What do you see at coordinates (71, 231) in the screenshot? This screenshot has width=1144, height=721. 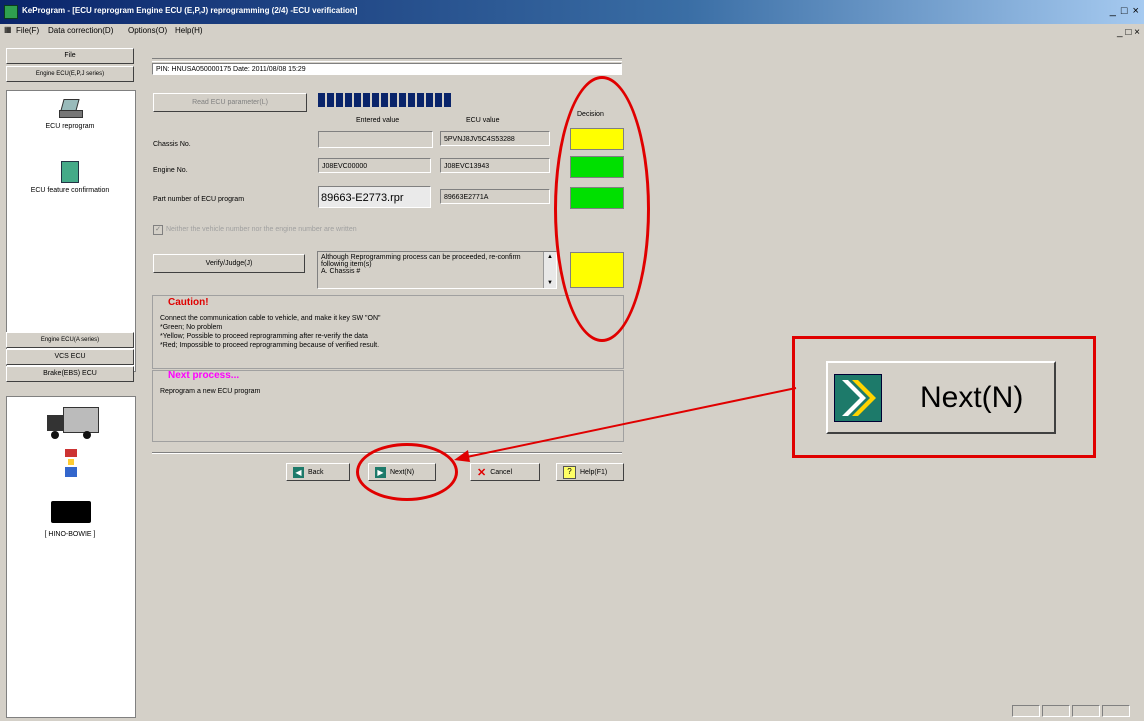 I see `sidebar-tool-panel: ECU reprogram ECU feature confirmation` at bounding box center [71, 231].